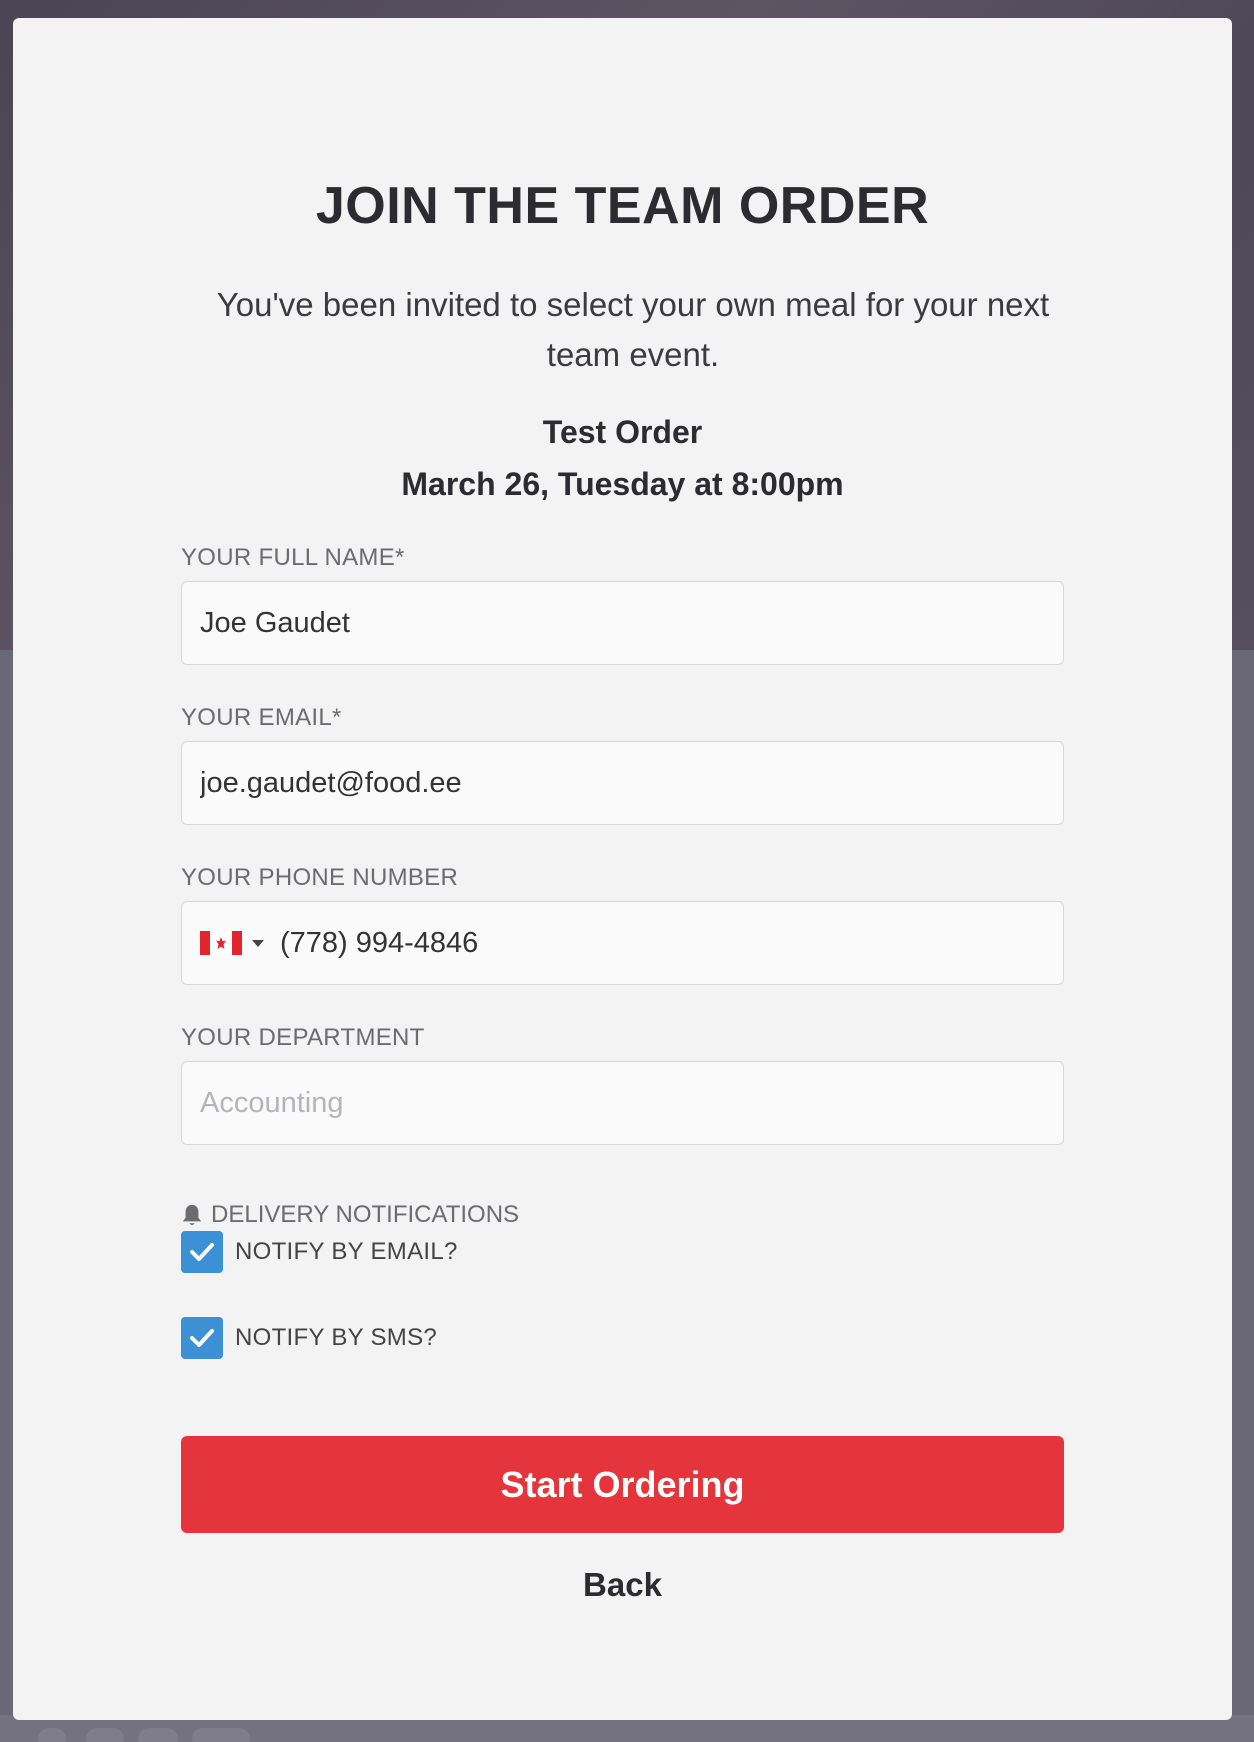 Image resolution: width=1254 pixels, height=1742 pixels. Describe the element at coordinates (346, 1251) in the screenshot. I see `notify-email-label: NOTIFY BY EMAIL?` at that location.